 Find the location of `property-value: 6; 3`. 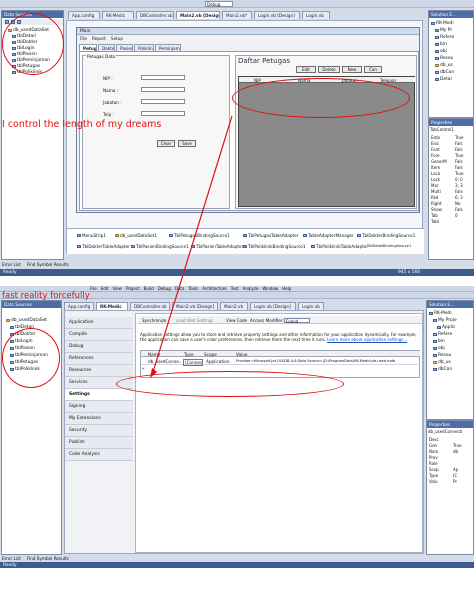

property-value: 6; 3 is located at coordinates (459, 197).